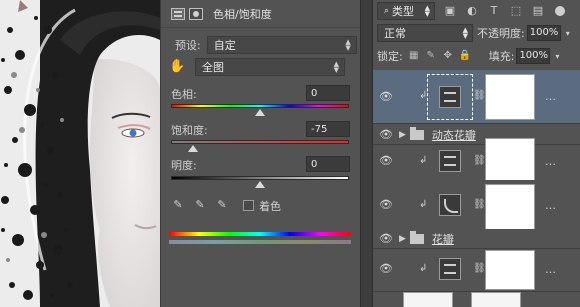 Image resolution: width=580 pixels, height=307 pixels. What do you see at coordinates (425, 33) in the screenshot?
I see `blend-mode-dropdown: 正常 ▲ ▼` at bounding box center [425, 33].